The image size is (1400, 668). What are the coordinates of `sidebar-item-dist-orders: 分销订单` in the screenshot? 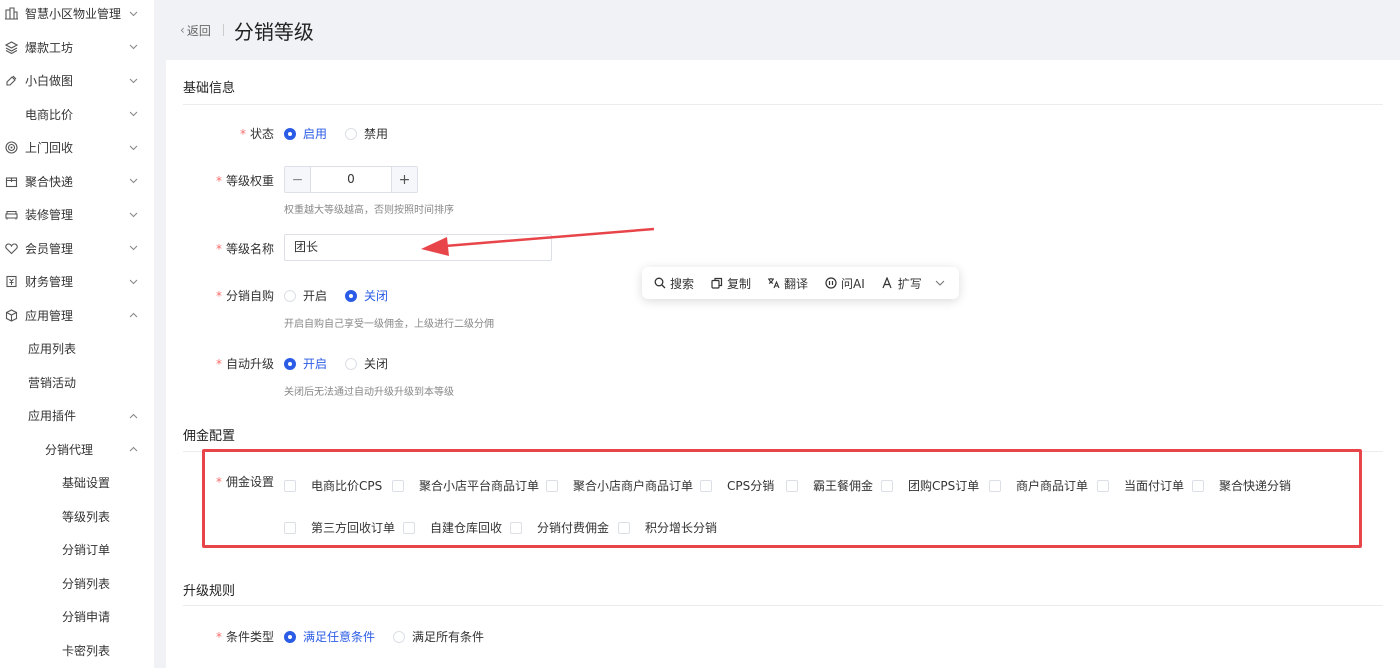 It's located at (77, 550).